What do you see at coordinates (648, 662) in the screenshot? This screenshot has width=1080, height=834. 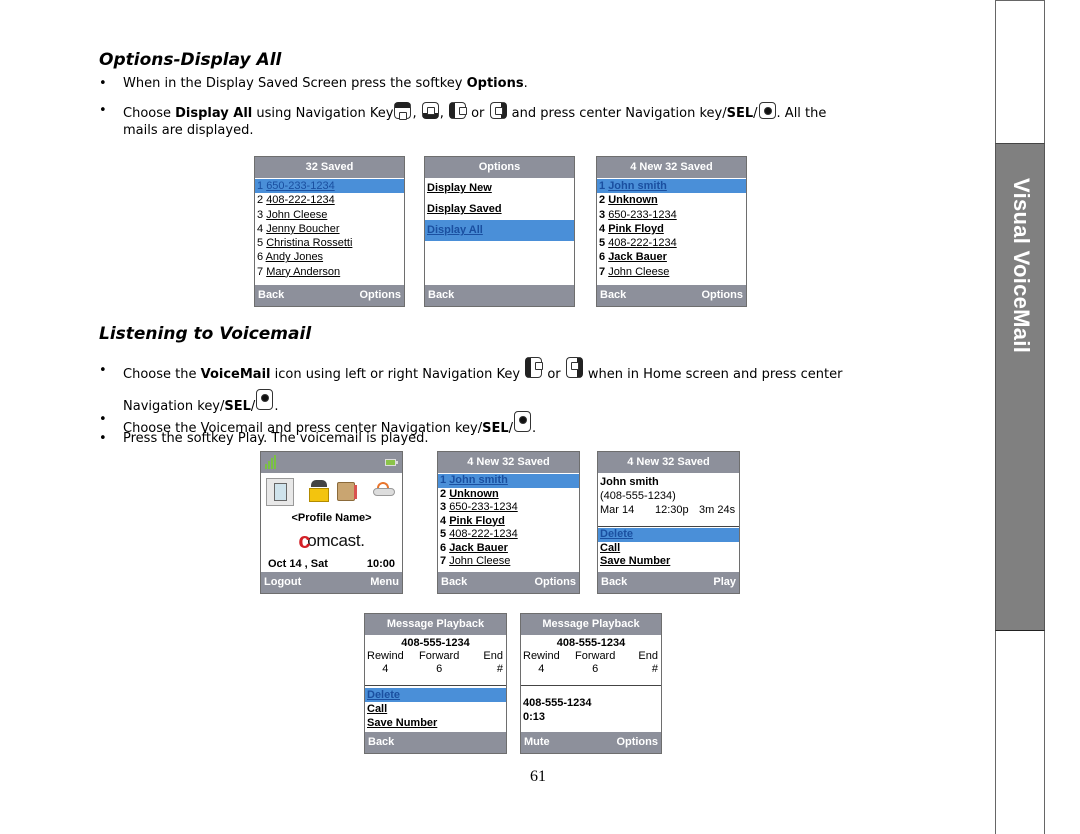 I see `control-end: End #` at bounding box center [648, 662].